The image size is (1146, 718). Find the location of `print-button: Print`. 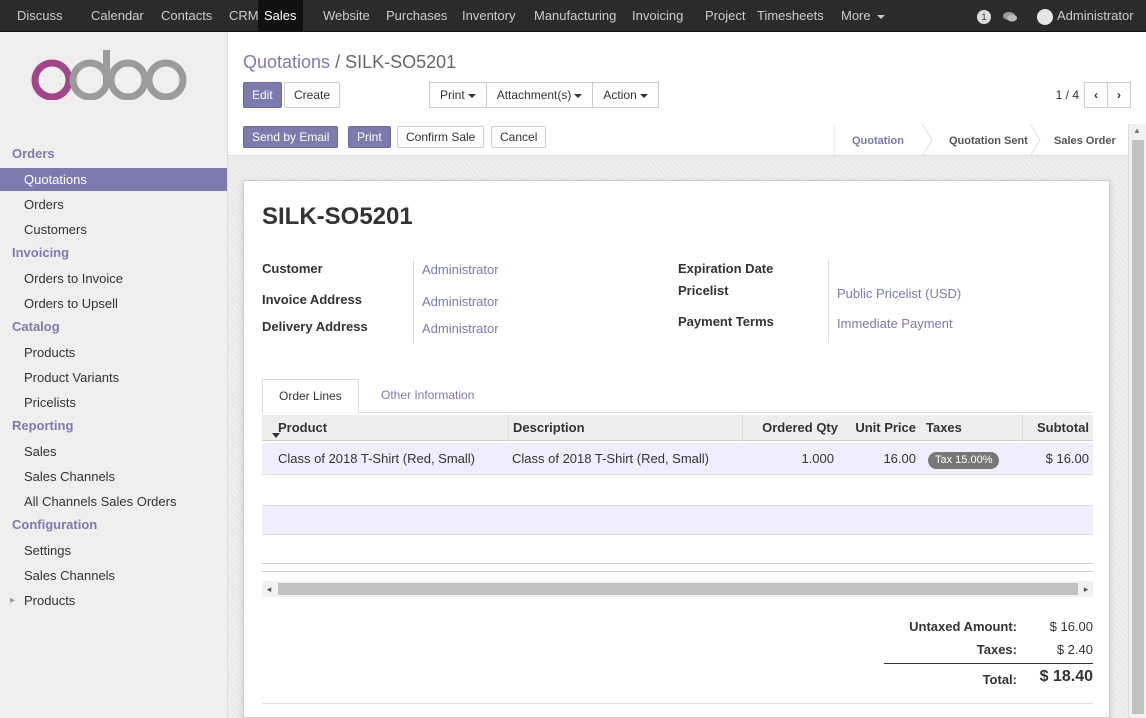

print-button: Print is located at coordinates (369, 137).